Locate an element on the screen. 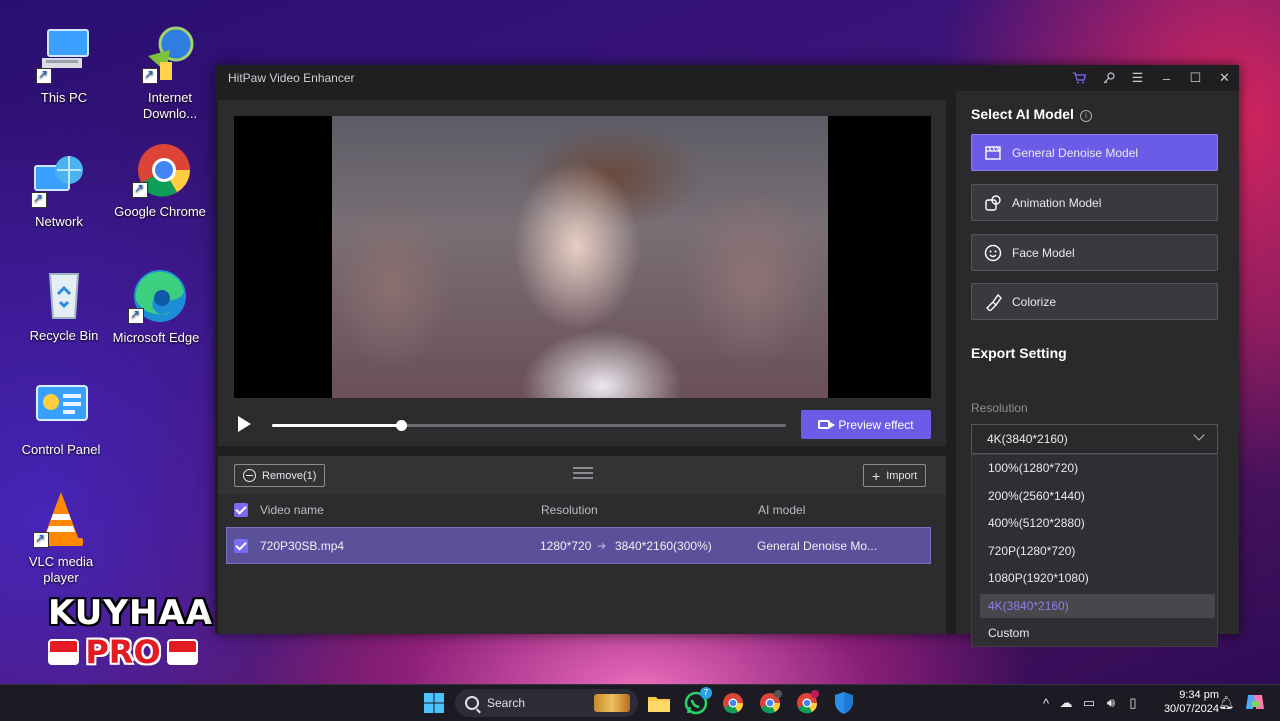 Image resolution: width=1280 pixels, height=721 pixels. plus-icon: + is located at coordinates (876, 475).